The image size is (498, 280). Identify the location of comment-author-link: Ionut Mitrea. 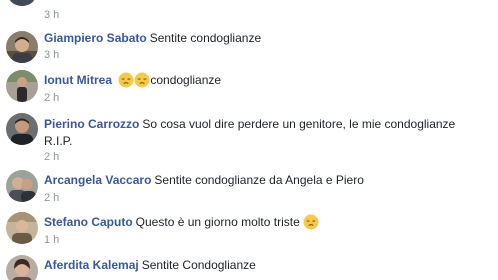
(78, 80).